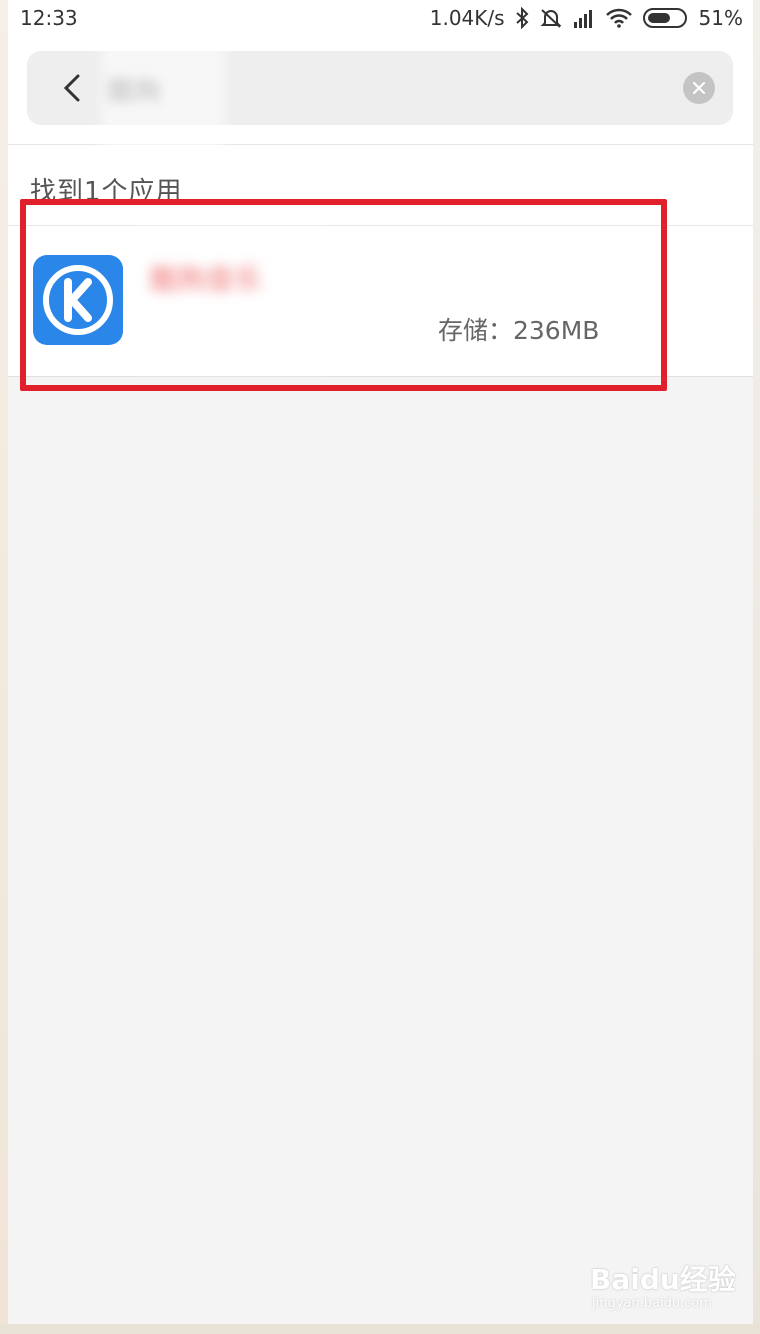  What do you see at coordinates (380, 185) in the screenshot?
I see `results-header: 找到1个应用` at bounding box center [380, 185].